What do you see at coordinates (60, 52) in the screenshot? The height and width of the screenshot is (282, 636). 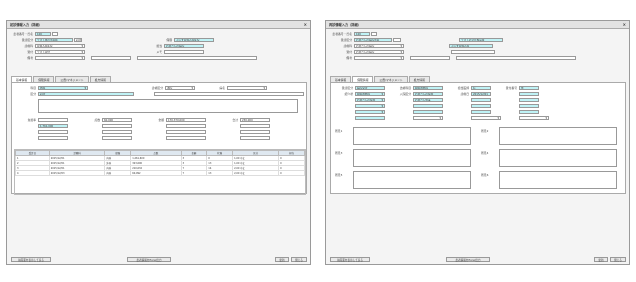 I see `uketsuke-select: テスト受付` at bounding box center [60, 52].